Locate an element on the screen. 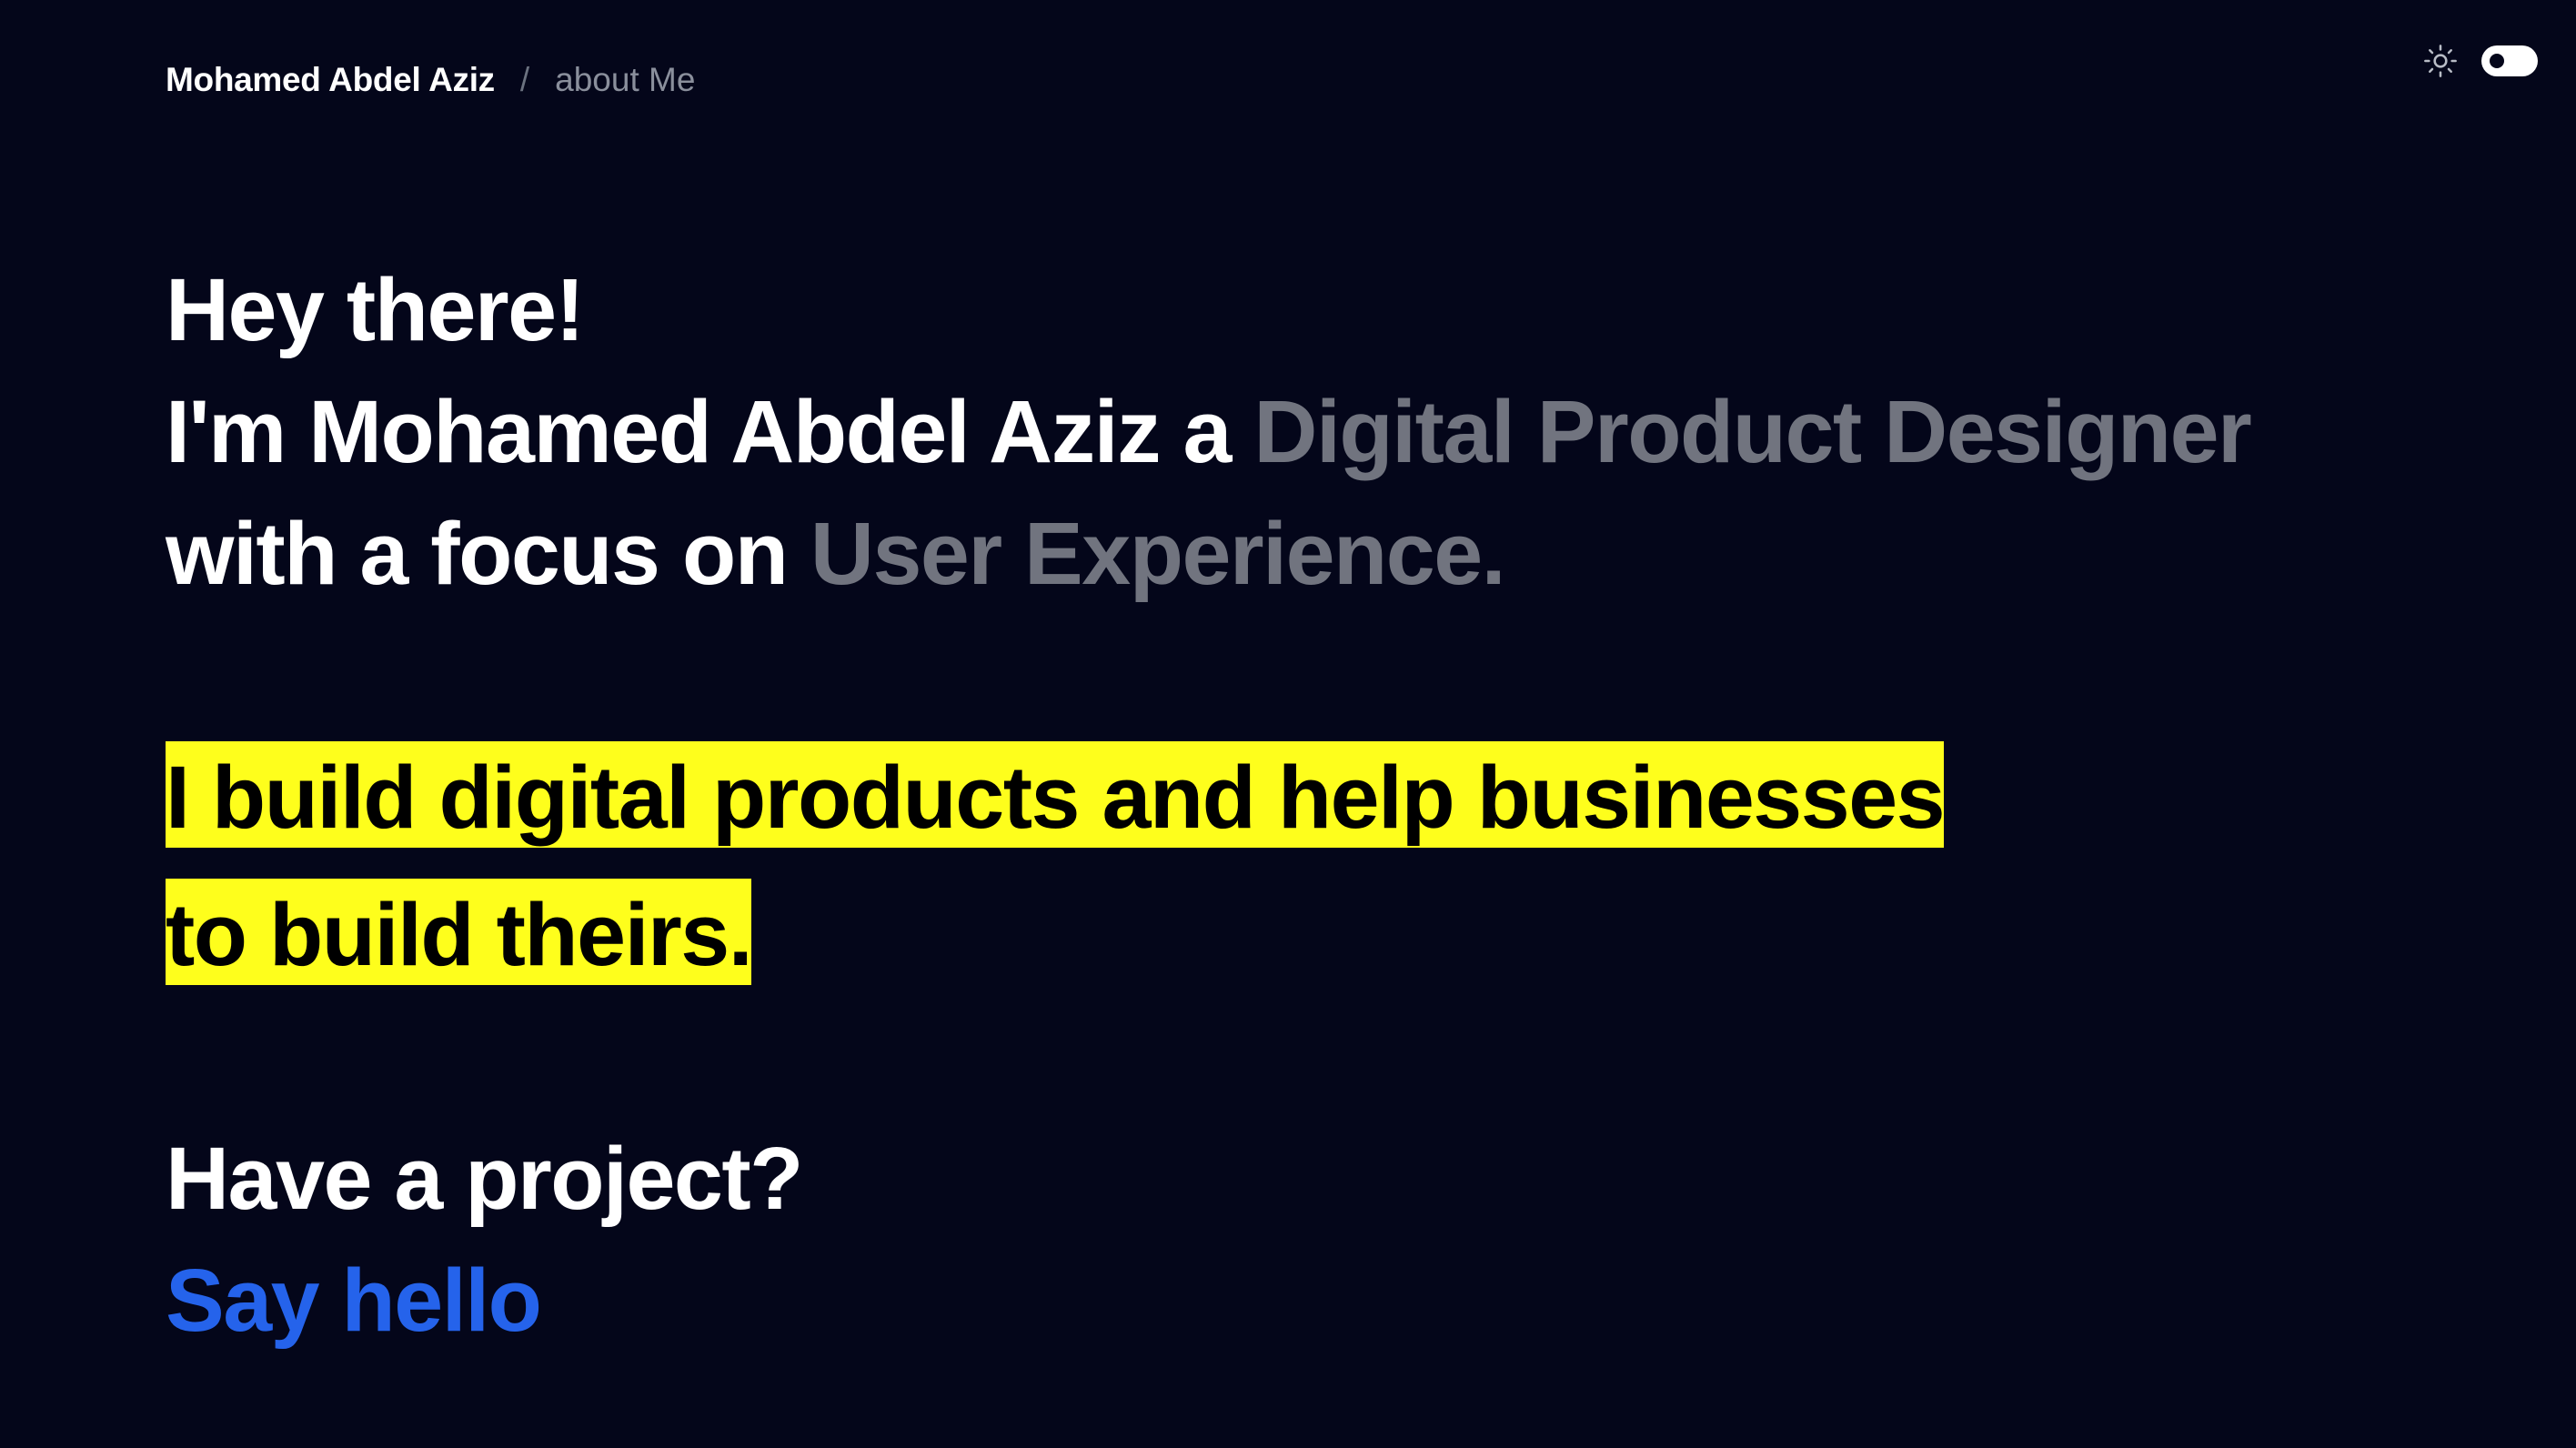  breadcrumb-current: about Me is located at coordinates (625, 79).